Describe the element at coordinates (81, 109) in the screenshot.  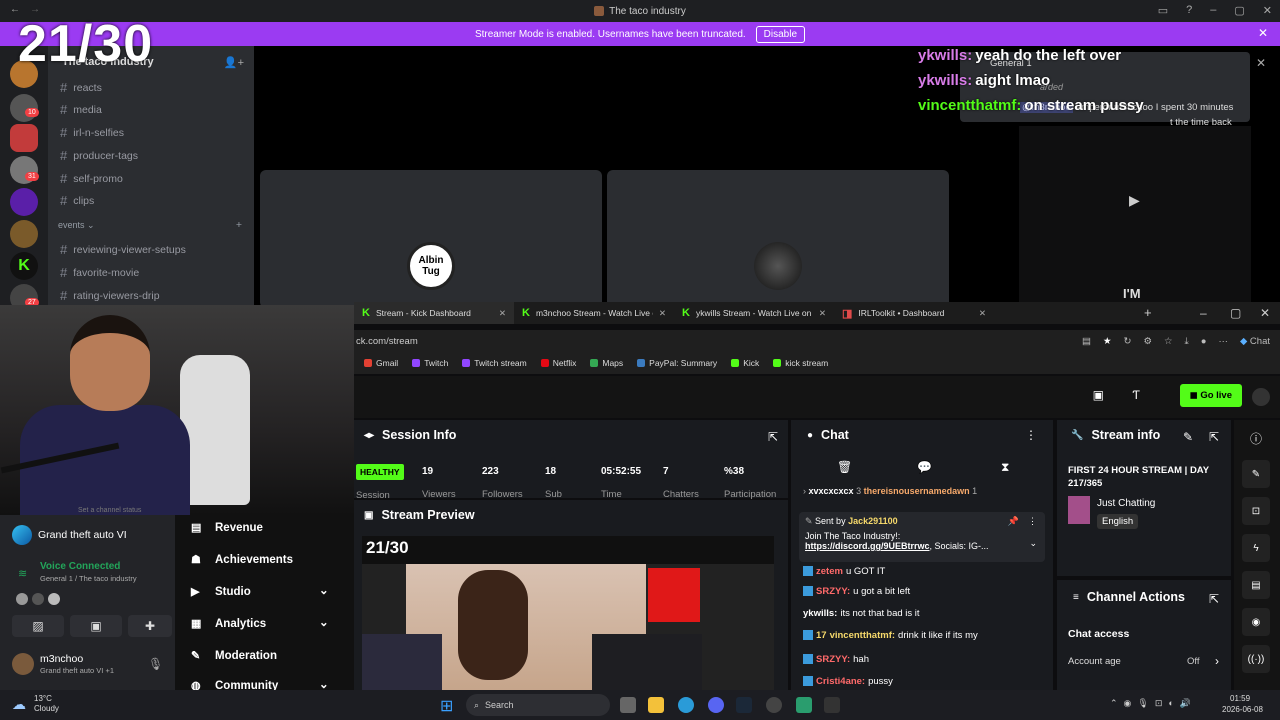
I see `channel-media: # media` at that location.